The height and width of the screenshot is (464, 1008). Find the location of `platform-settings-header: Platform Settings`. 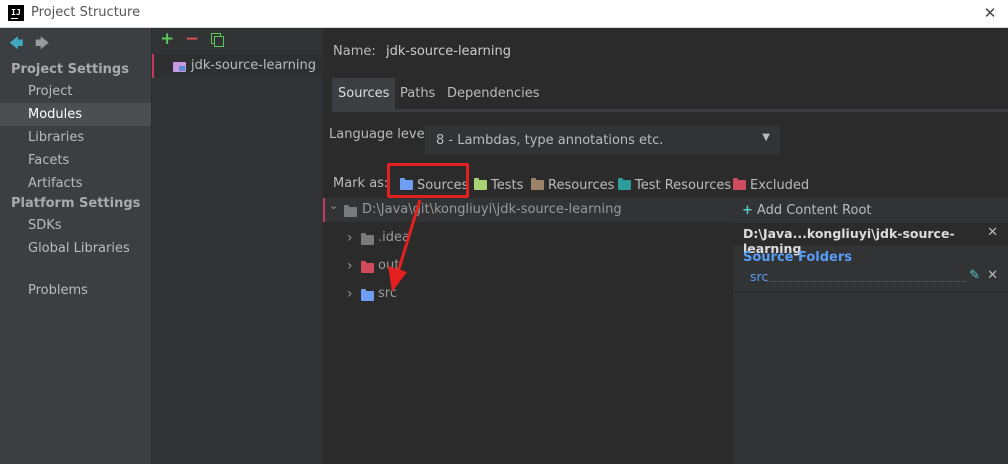

platform-settings-header: Platform Settings is located at coordinates (76, 203).